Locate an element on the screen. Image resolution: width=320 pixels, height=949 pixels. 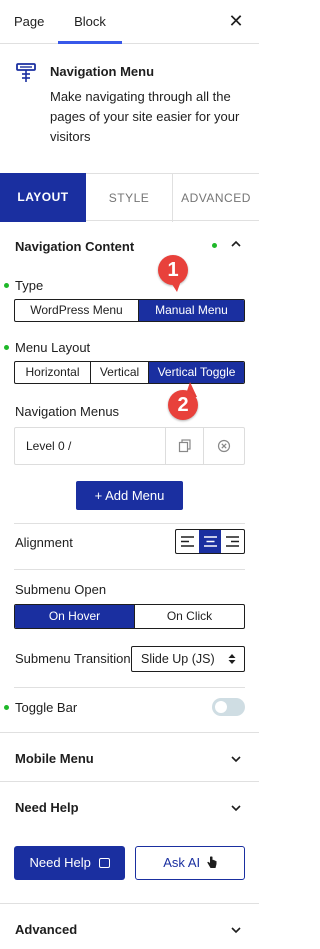
navigation-menus-label: Navigation Menus is located at coordinates (67, 411).